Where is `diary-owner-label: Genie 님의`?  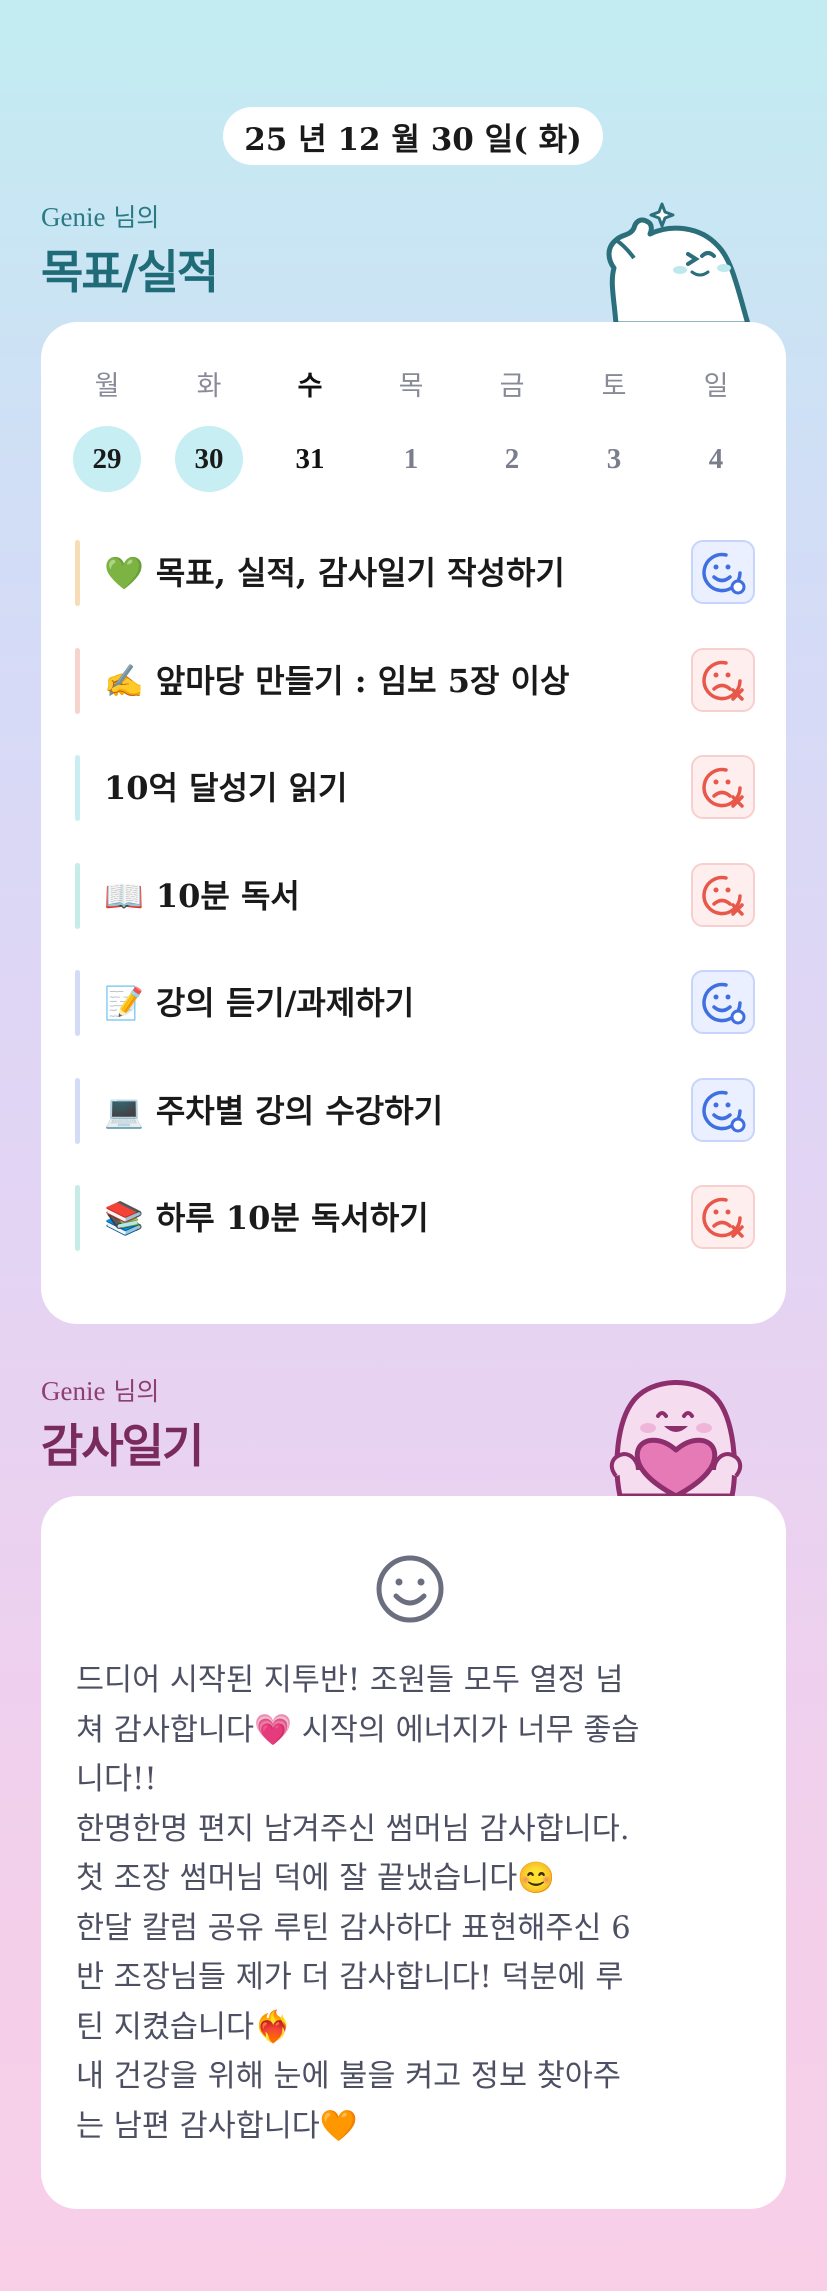
diary-owner-label: Genie 님의 is located at coordinates (121, 1390).